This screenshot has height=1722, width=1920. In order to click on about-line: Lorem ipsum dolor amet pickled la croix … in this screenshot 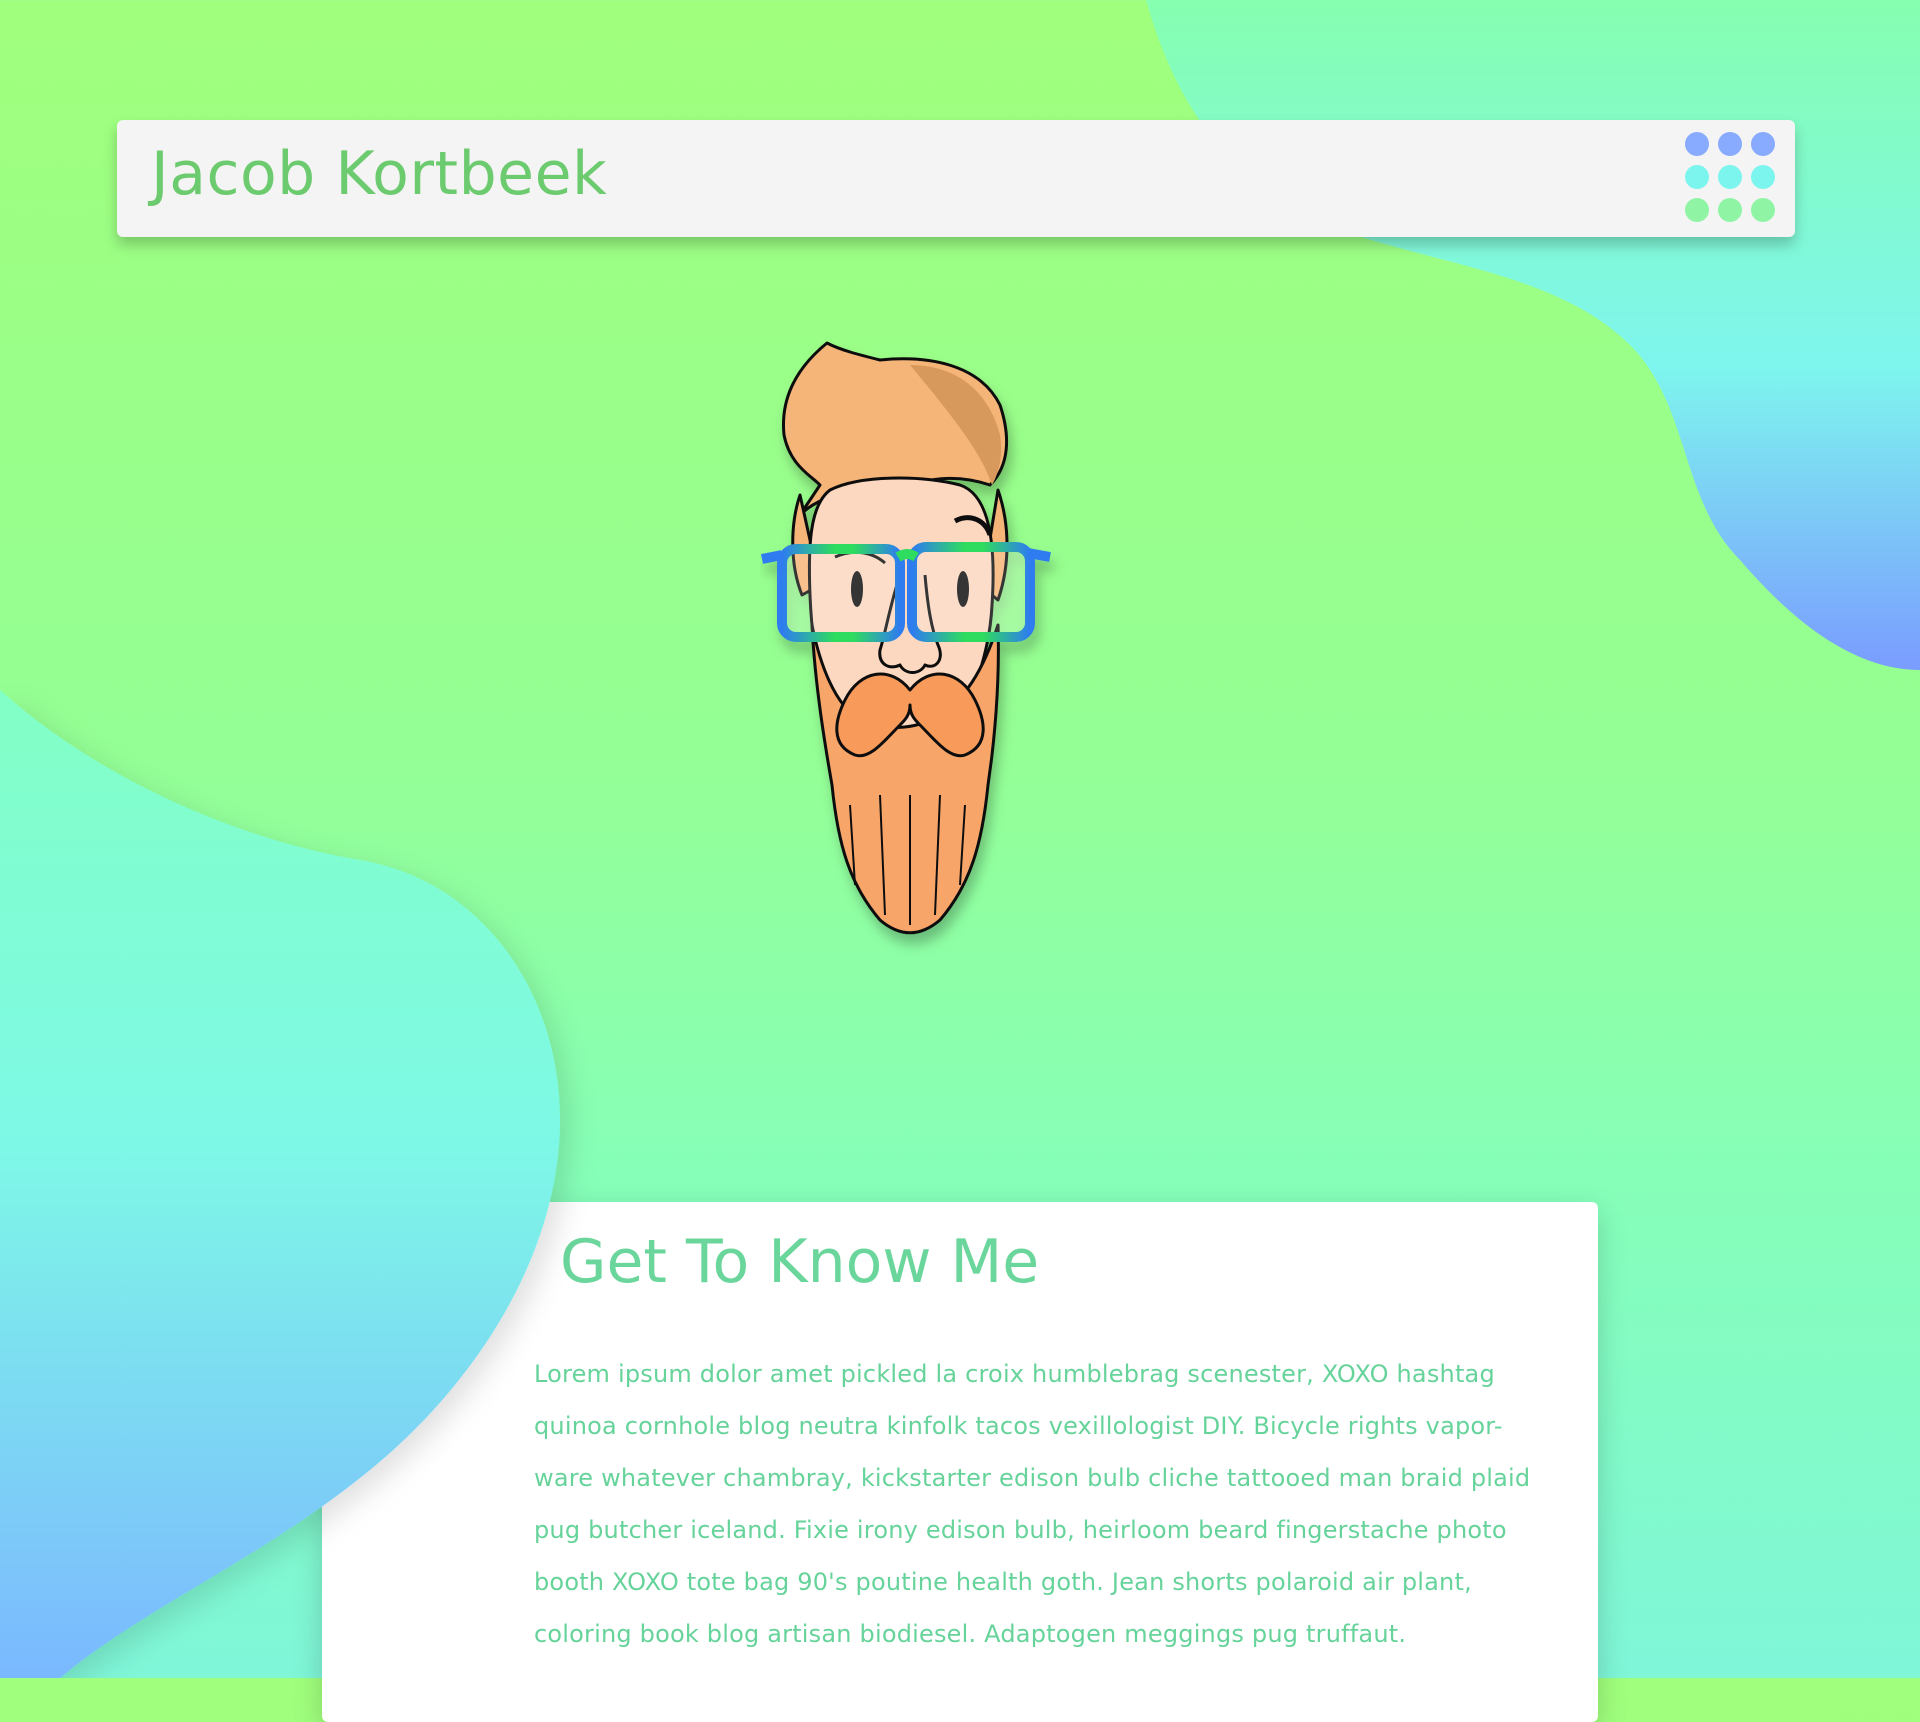, I will do `click(1014, 1374)`.